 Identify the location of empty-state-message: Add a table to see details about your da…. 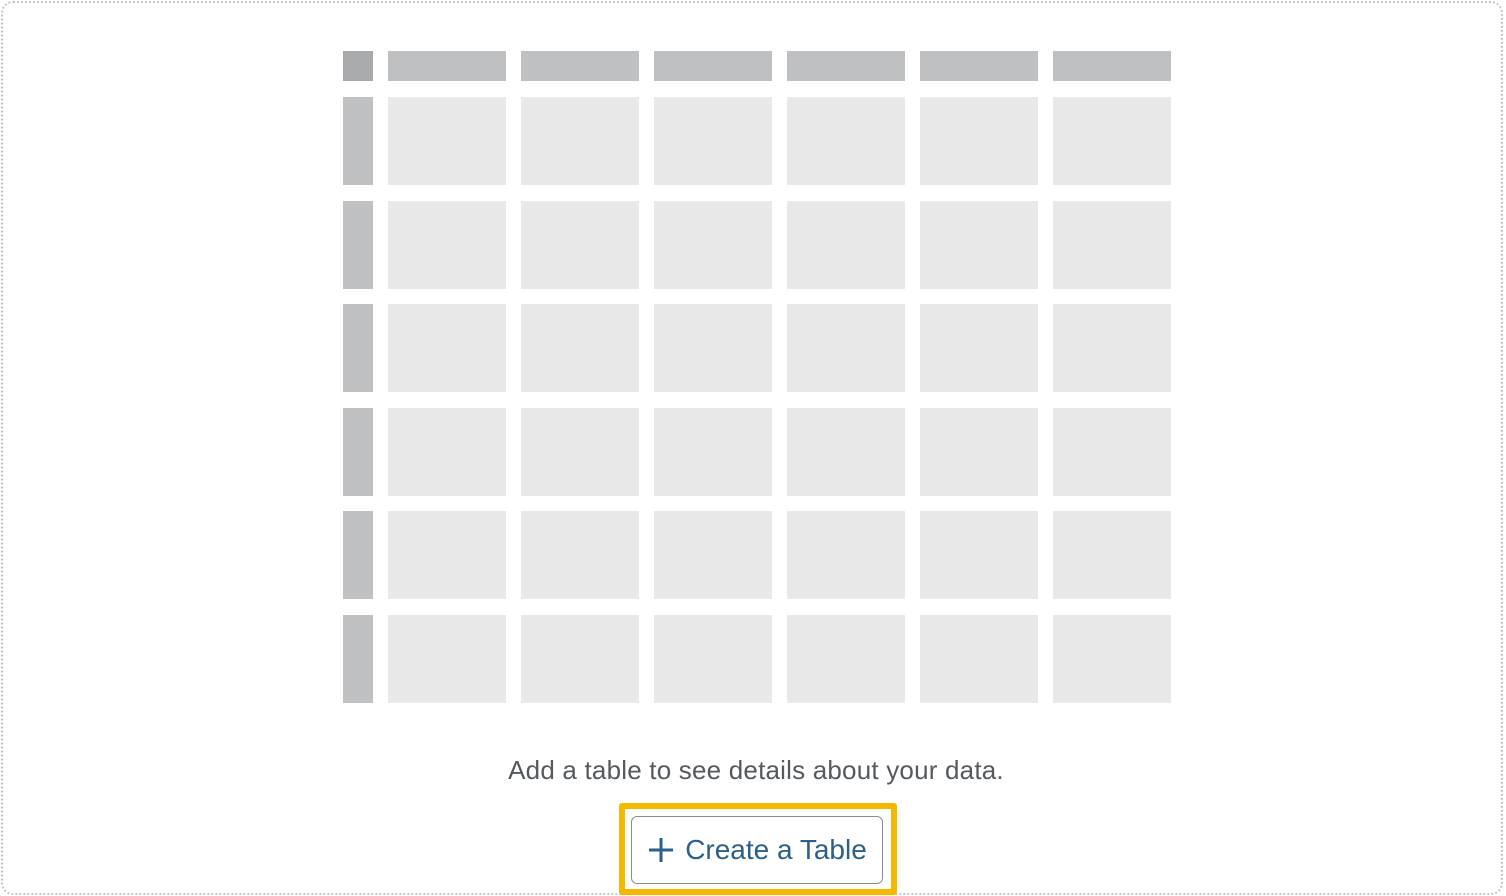
(756, 770).